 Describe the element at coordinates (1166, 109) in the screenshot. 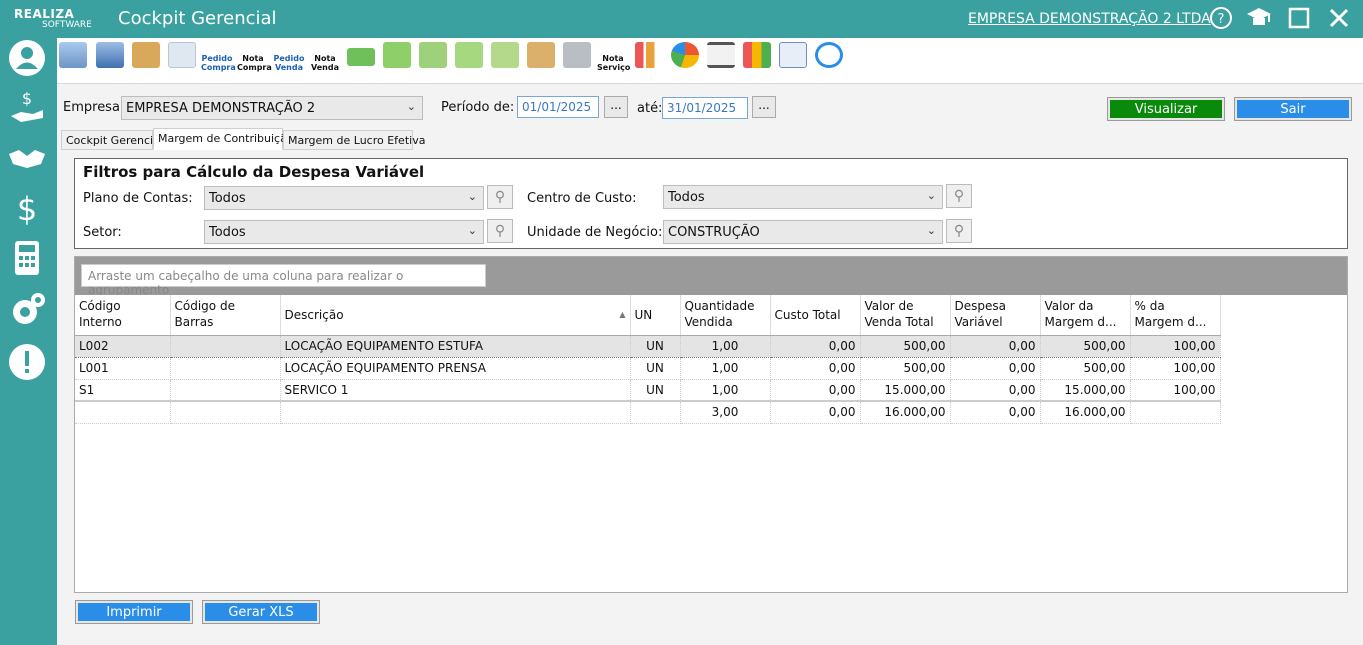

I see `visualizar-button: Visualizar` at that location.